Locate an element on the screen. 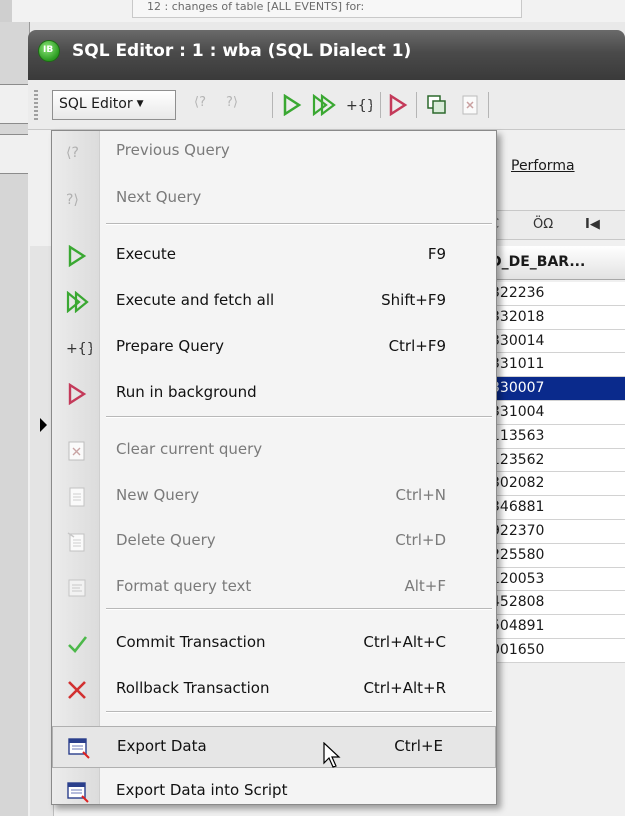 The image size is (625, 816). menu-item-shortcut: Ctrl+N is located at coordinates (420, 495).